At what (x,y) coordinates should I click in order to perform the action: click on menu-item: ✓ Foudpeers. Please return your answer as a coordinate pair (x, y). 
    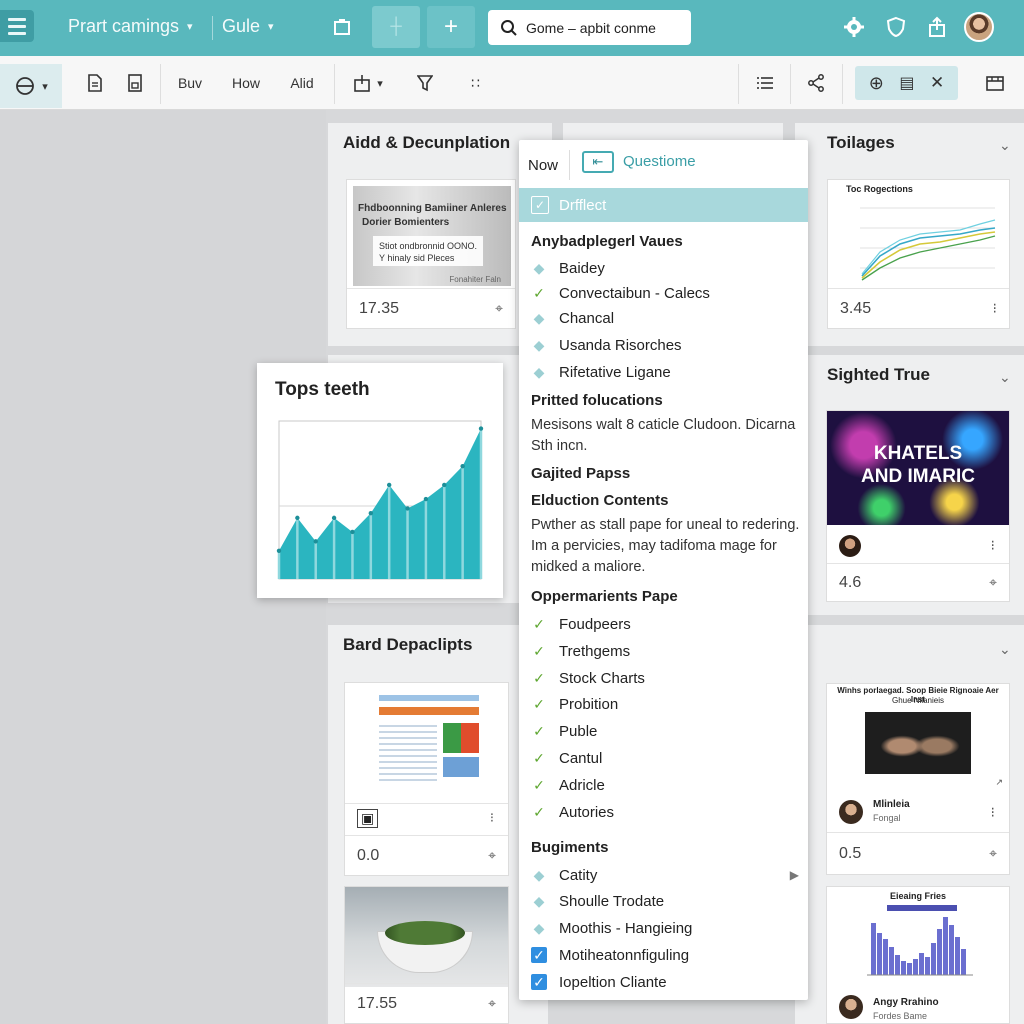
    Looking at the image, I should click on (665, 624).